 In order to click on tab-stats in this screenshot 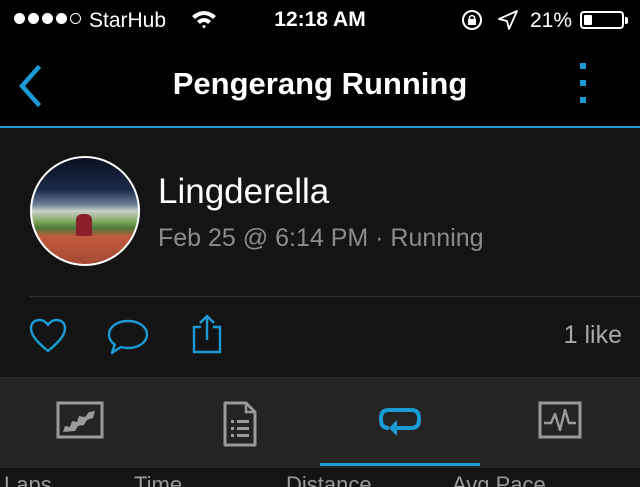, I will do `click(240, 423)`.